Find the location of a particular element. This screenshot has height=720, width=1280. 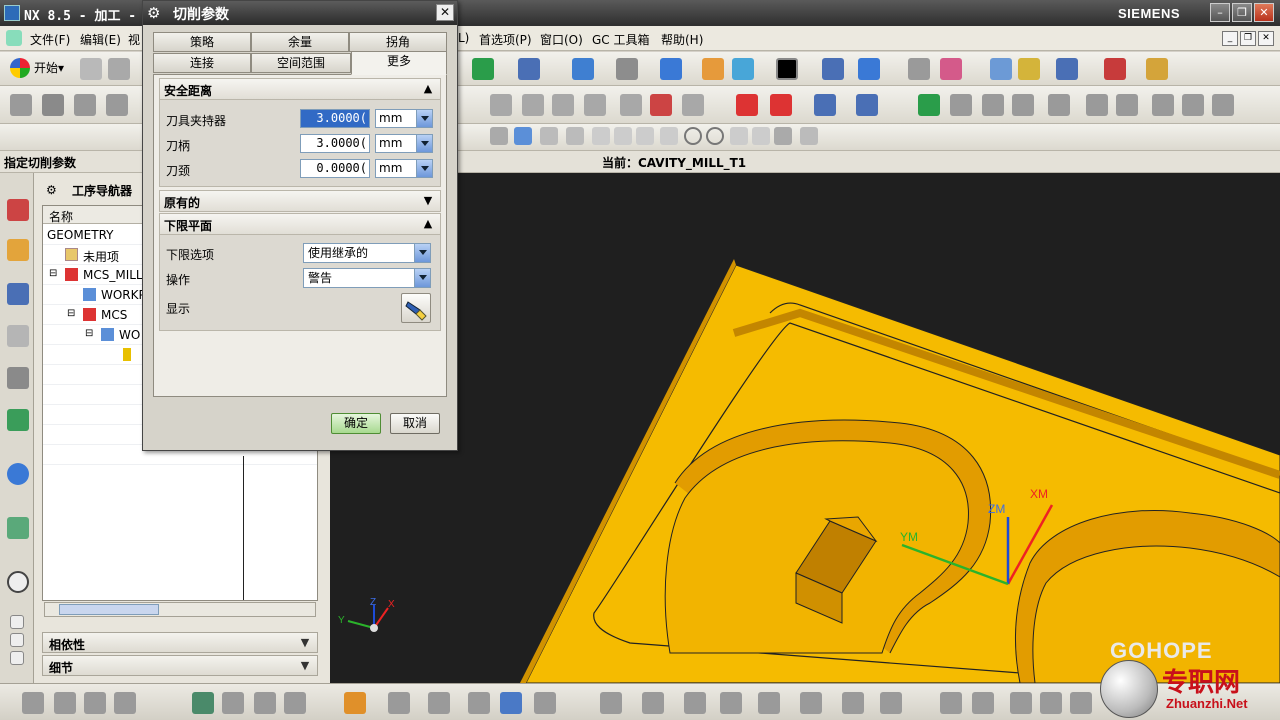

restore-button: ❐ is located at coordinates (1242, 12).